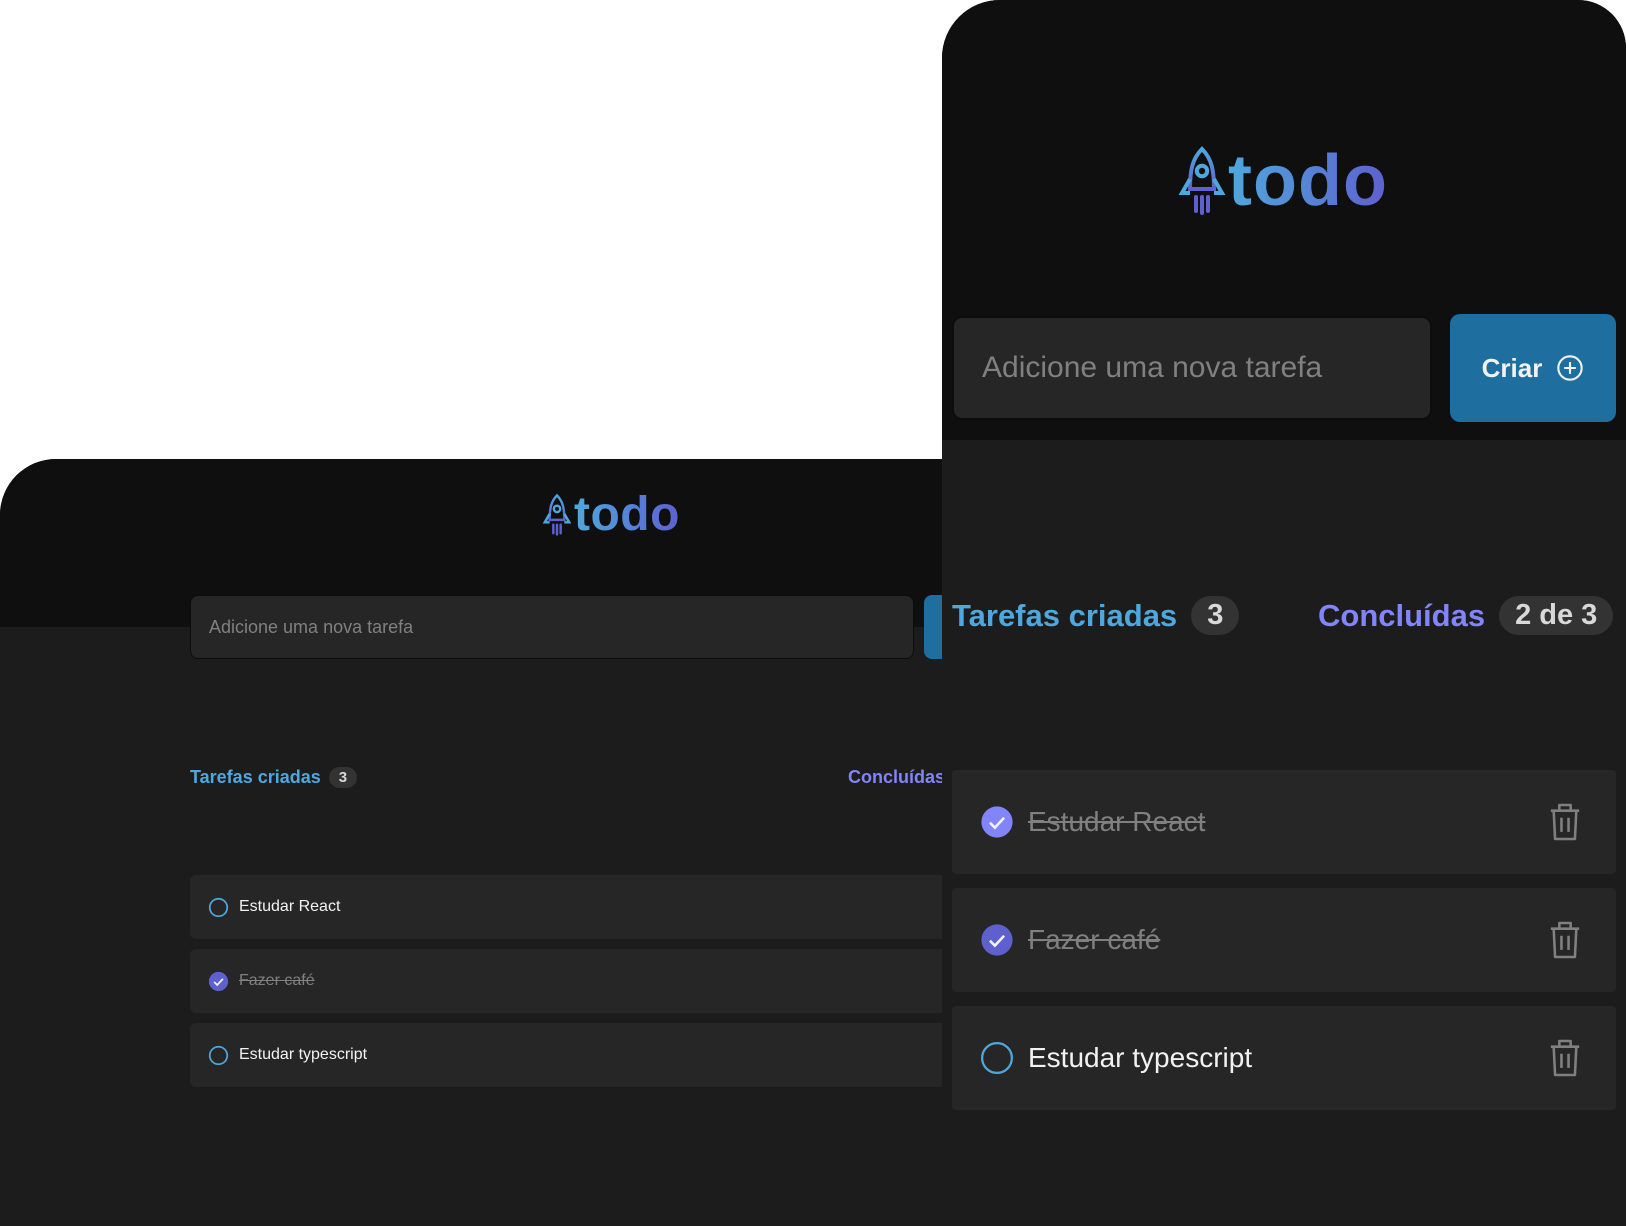  What do you see at coordinates (590, 1055) in the screenshot?
I see `back-task-item: Estudar typescript` at bounding box center [590, 1055].